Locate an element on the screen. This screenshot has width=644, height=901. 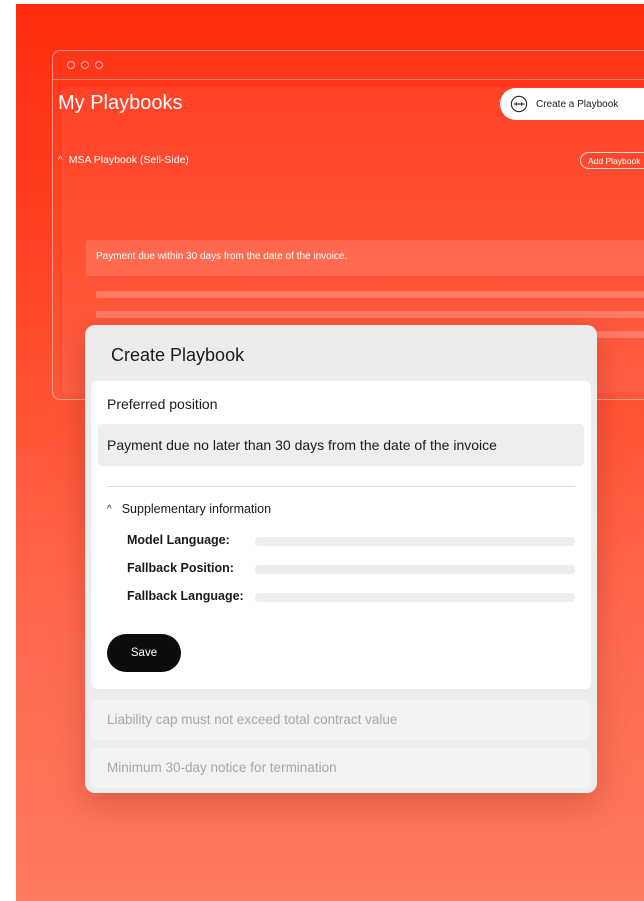
list-item-text: Minimum 30-day notice for termination is located at coordinates (222, 767).